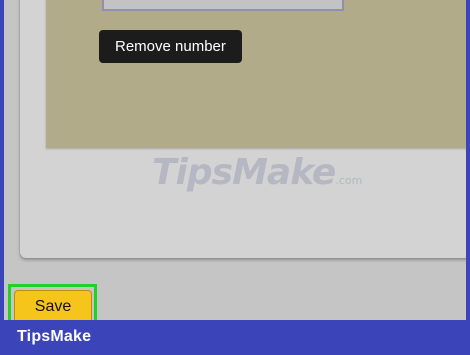 This screenshot has width=470, height=355. I want to click on watermark-text: TipsMake, so click(244, 172).